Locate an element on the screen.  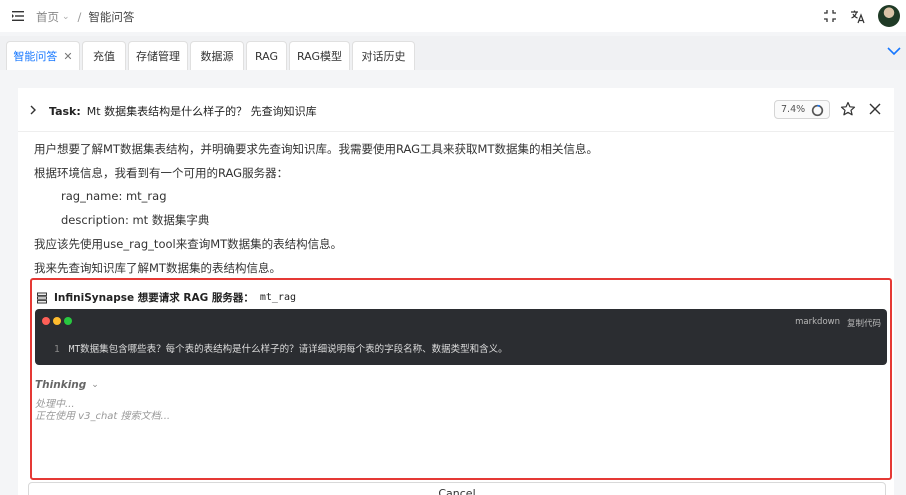
top-bar: 首页 ⌄ / 智能问答 is located at coordinates (453, 16).